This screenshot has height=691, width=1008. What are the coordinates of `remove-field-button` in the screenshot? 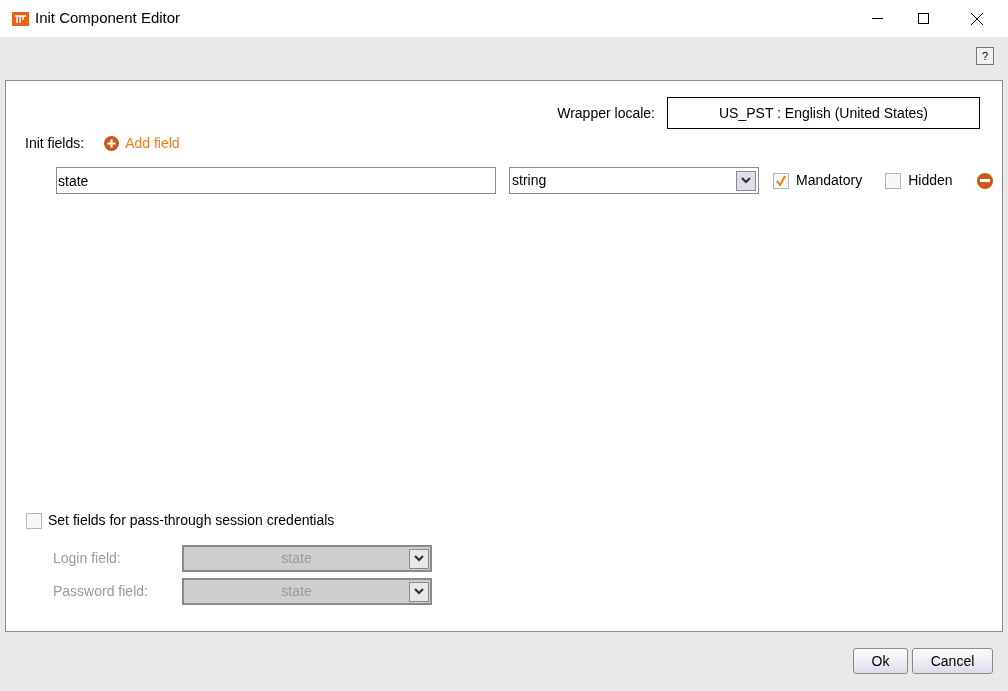 It's located at (984, 180).